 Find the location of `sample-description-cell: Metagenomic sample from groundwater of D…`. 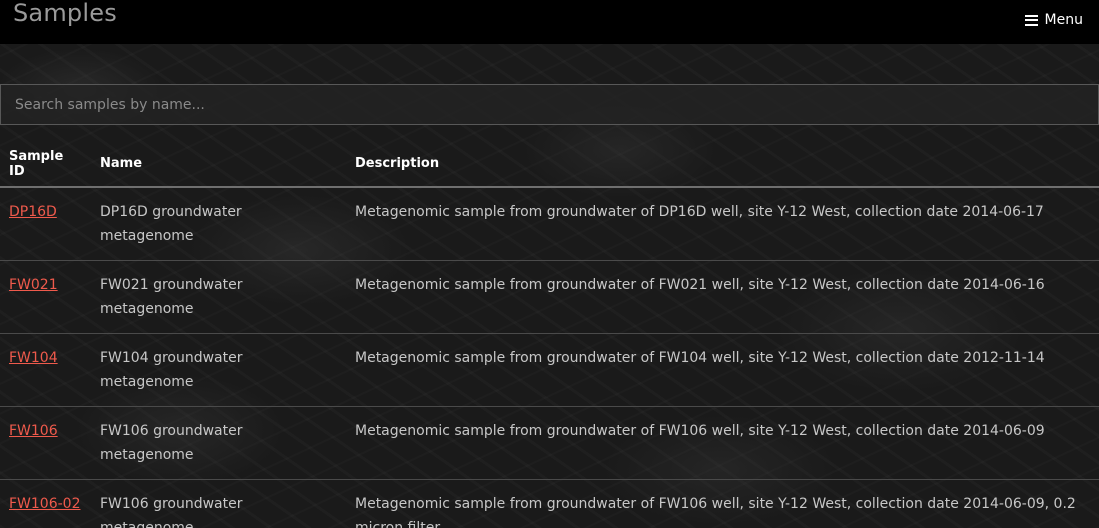

sample-description-cell: Metagenomic sample from groundwater of D… is located at coordinates (722, 224).